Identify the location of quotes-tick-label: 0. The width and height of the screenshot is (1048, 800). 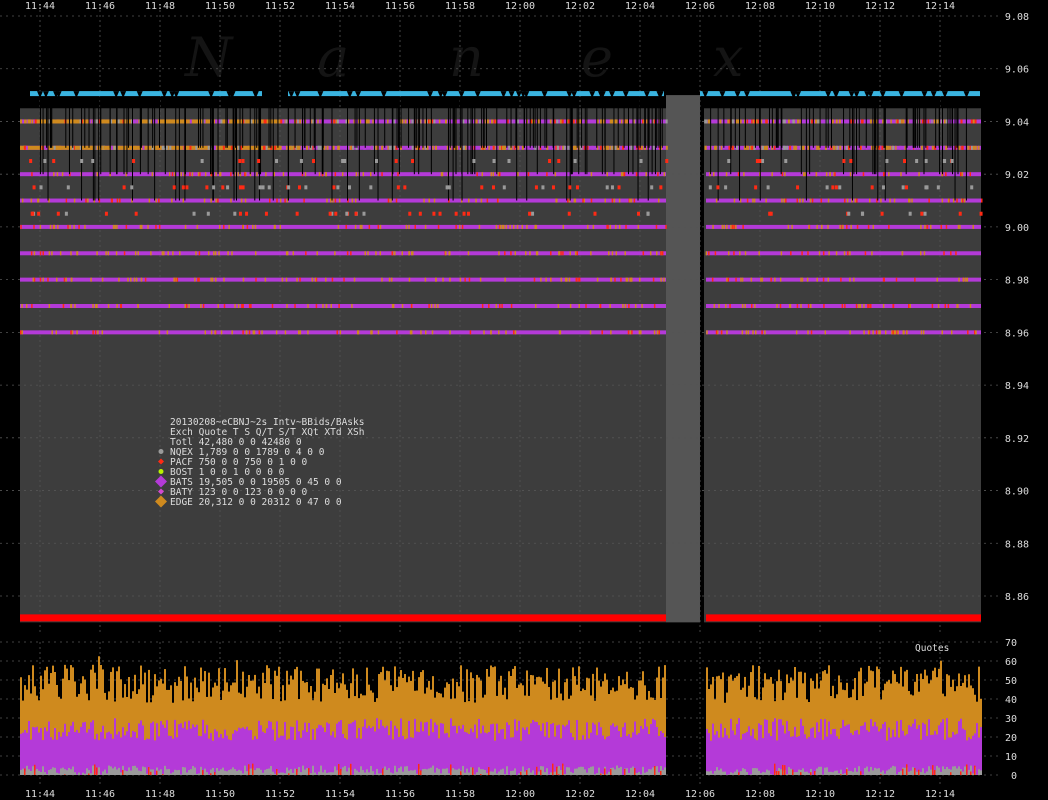
(1014, 776).